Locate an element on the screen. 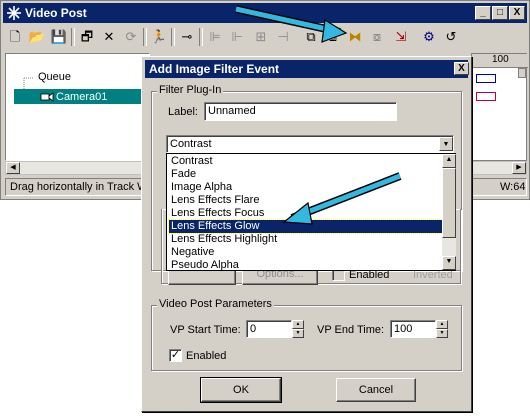 The width and height of the screenshot is (530, 416). arrow-to-filter-button-icon is located at coordinates (291, 24).